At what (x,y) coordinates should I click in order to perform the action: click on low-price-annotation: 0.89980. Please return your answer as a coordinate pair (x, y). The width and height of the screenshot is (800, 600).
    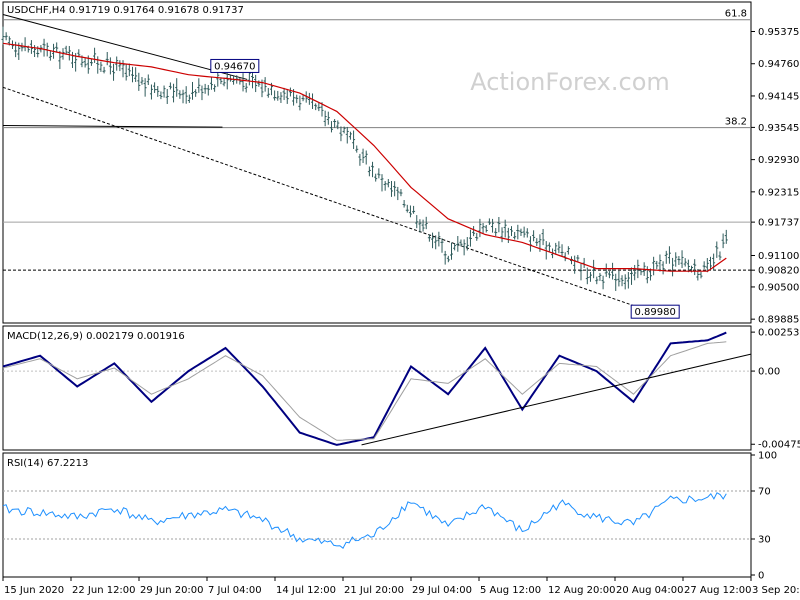
    Looking at the image, I should click on (655, 311).